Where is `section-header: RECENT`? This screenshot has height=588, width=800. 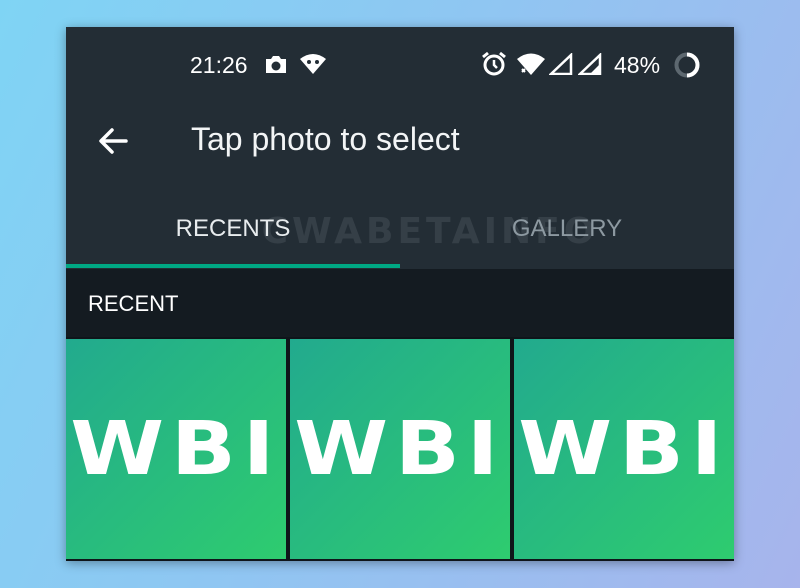 section-header: RECENT is located at coordinates (400, 303).